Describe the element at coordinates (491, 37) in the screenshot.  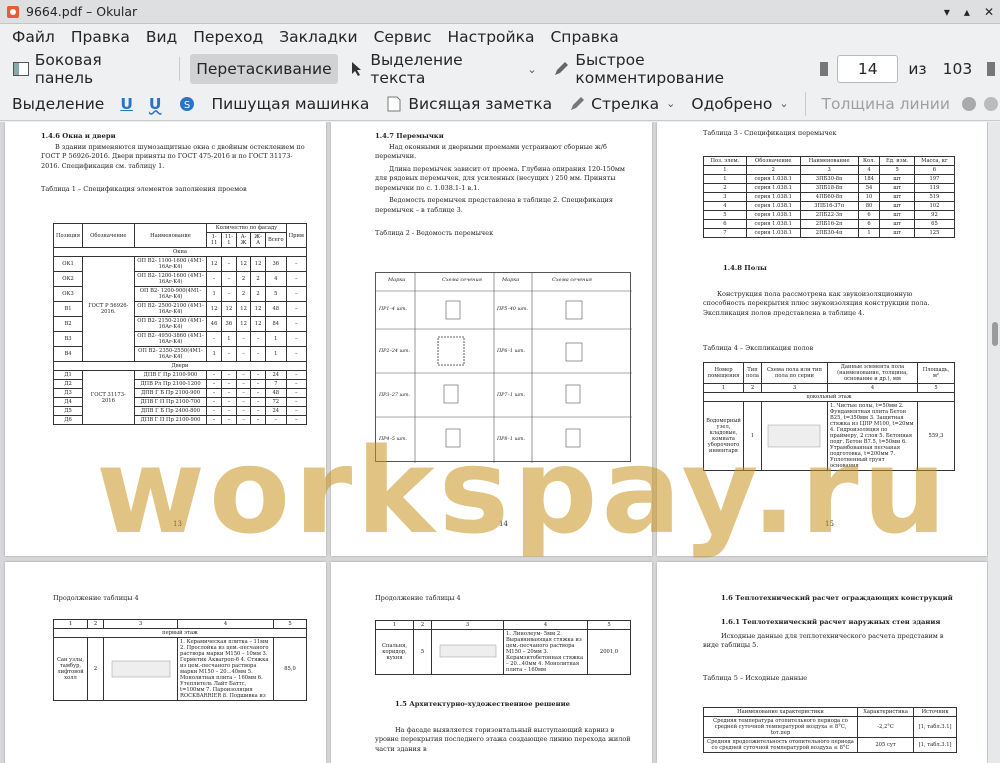
I see `menu-settings: Настройка` at that location.